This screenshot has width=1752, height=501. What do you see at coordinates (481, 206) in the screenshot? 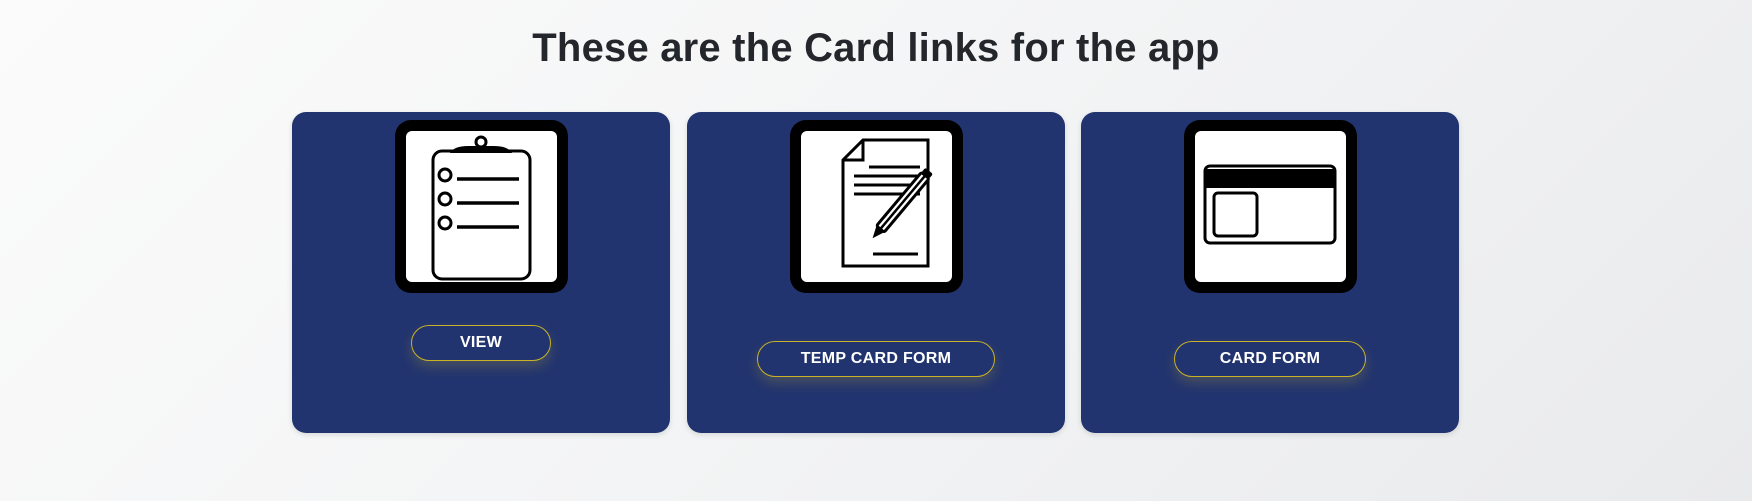
I see `clipboard-checklist-icon` at bounding box center [481, 206].